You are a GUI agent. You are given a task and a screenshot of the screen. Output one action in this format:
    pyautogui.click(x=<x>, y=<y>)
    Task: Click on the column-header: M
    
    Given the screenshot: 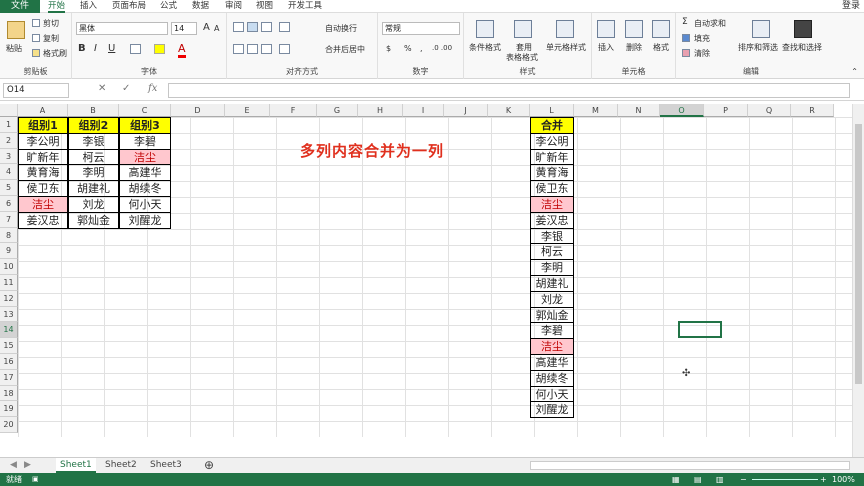 What is the action you would take?
    pyautogui.click(x=596, y=110)
    